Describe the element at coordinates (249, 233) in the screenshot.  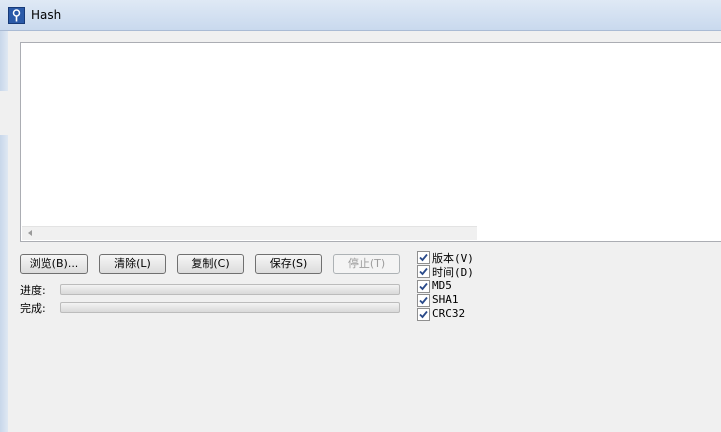
I see `horizontal-scrollbar` at that location.